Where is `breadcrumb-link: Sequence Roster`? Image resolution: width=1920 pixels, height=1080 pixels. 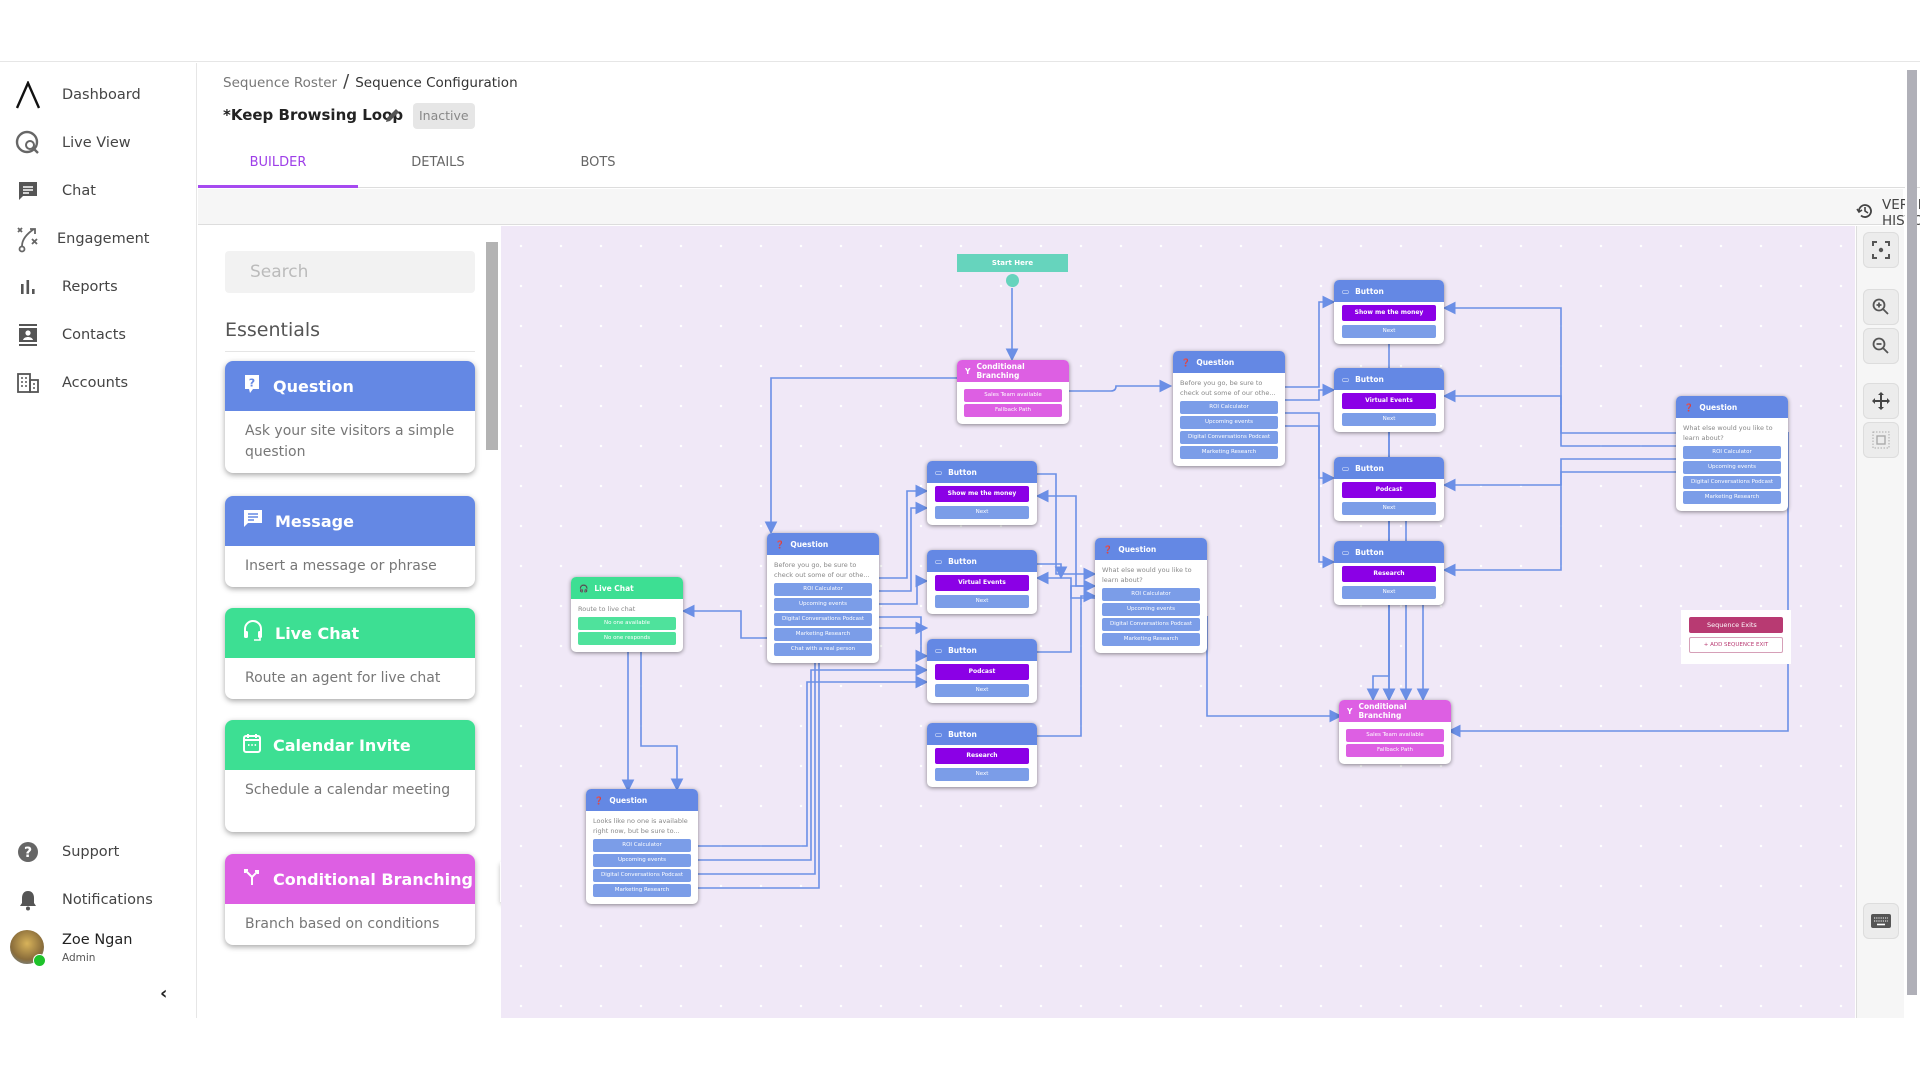
breadcrumb-link: Sequence Roster is located at coordinates (280, 83).